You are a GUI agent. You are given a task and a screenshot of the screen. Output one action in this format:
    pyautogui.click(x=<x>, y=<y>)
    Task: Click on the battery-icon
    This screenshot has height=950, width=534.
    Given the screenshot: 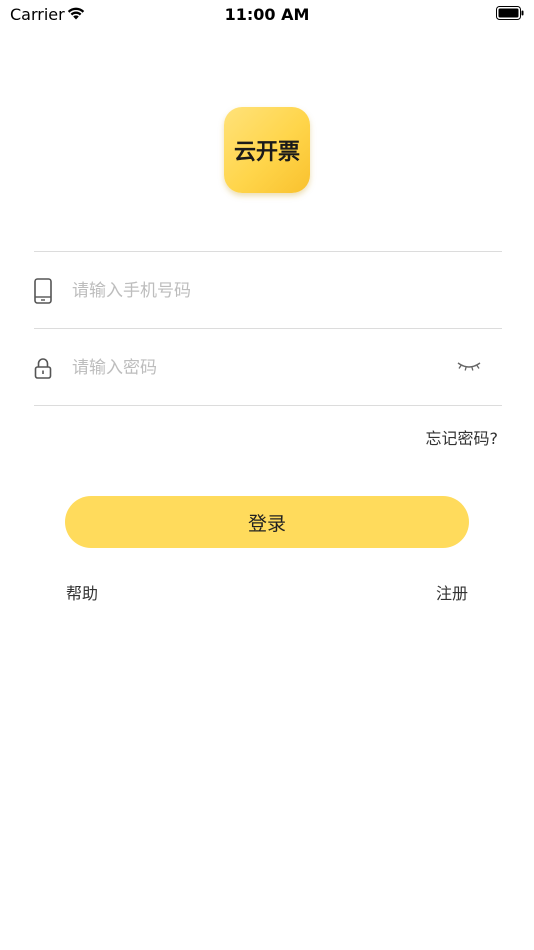 What is the action you would take?
    pyautogui.click(x=510, y=13)
    